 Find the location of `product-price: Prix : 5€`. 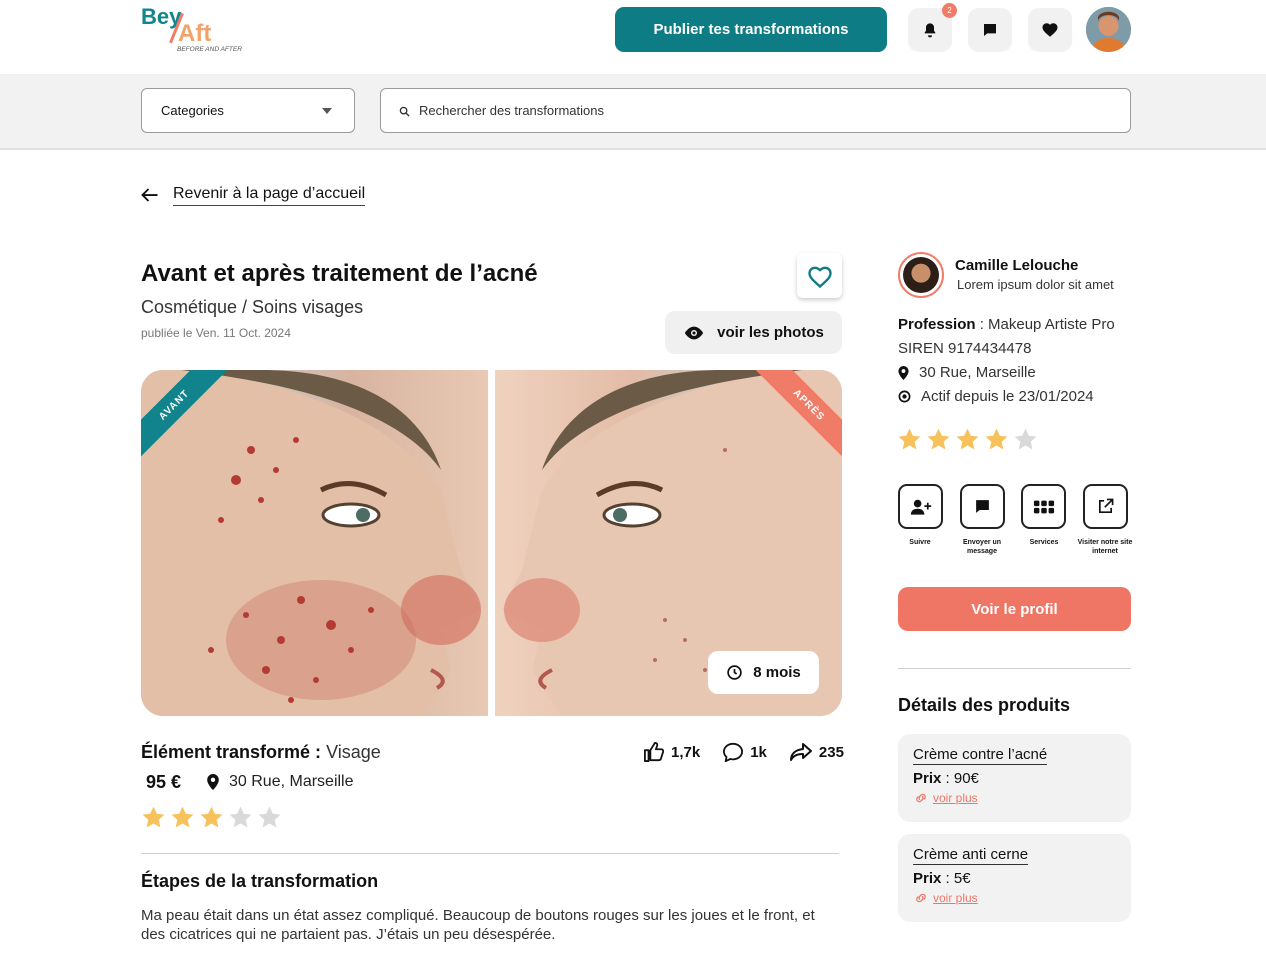

product-price: Prix : 5€ is located at coordinates (942, 878).